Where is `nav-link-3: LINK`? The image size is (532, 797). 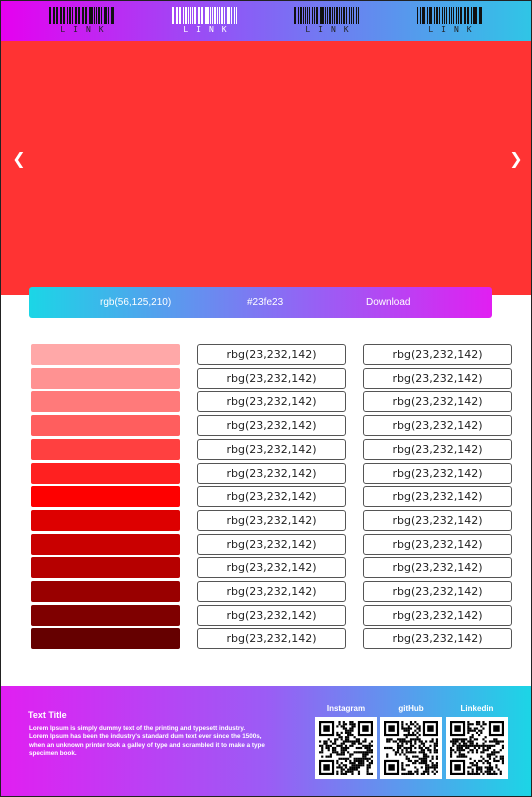
nav-link-3: LINK is located at coordinates (327, 22).